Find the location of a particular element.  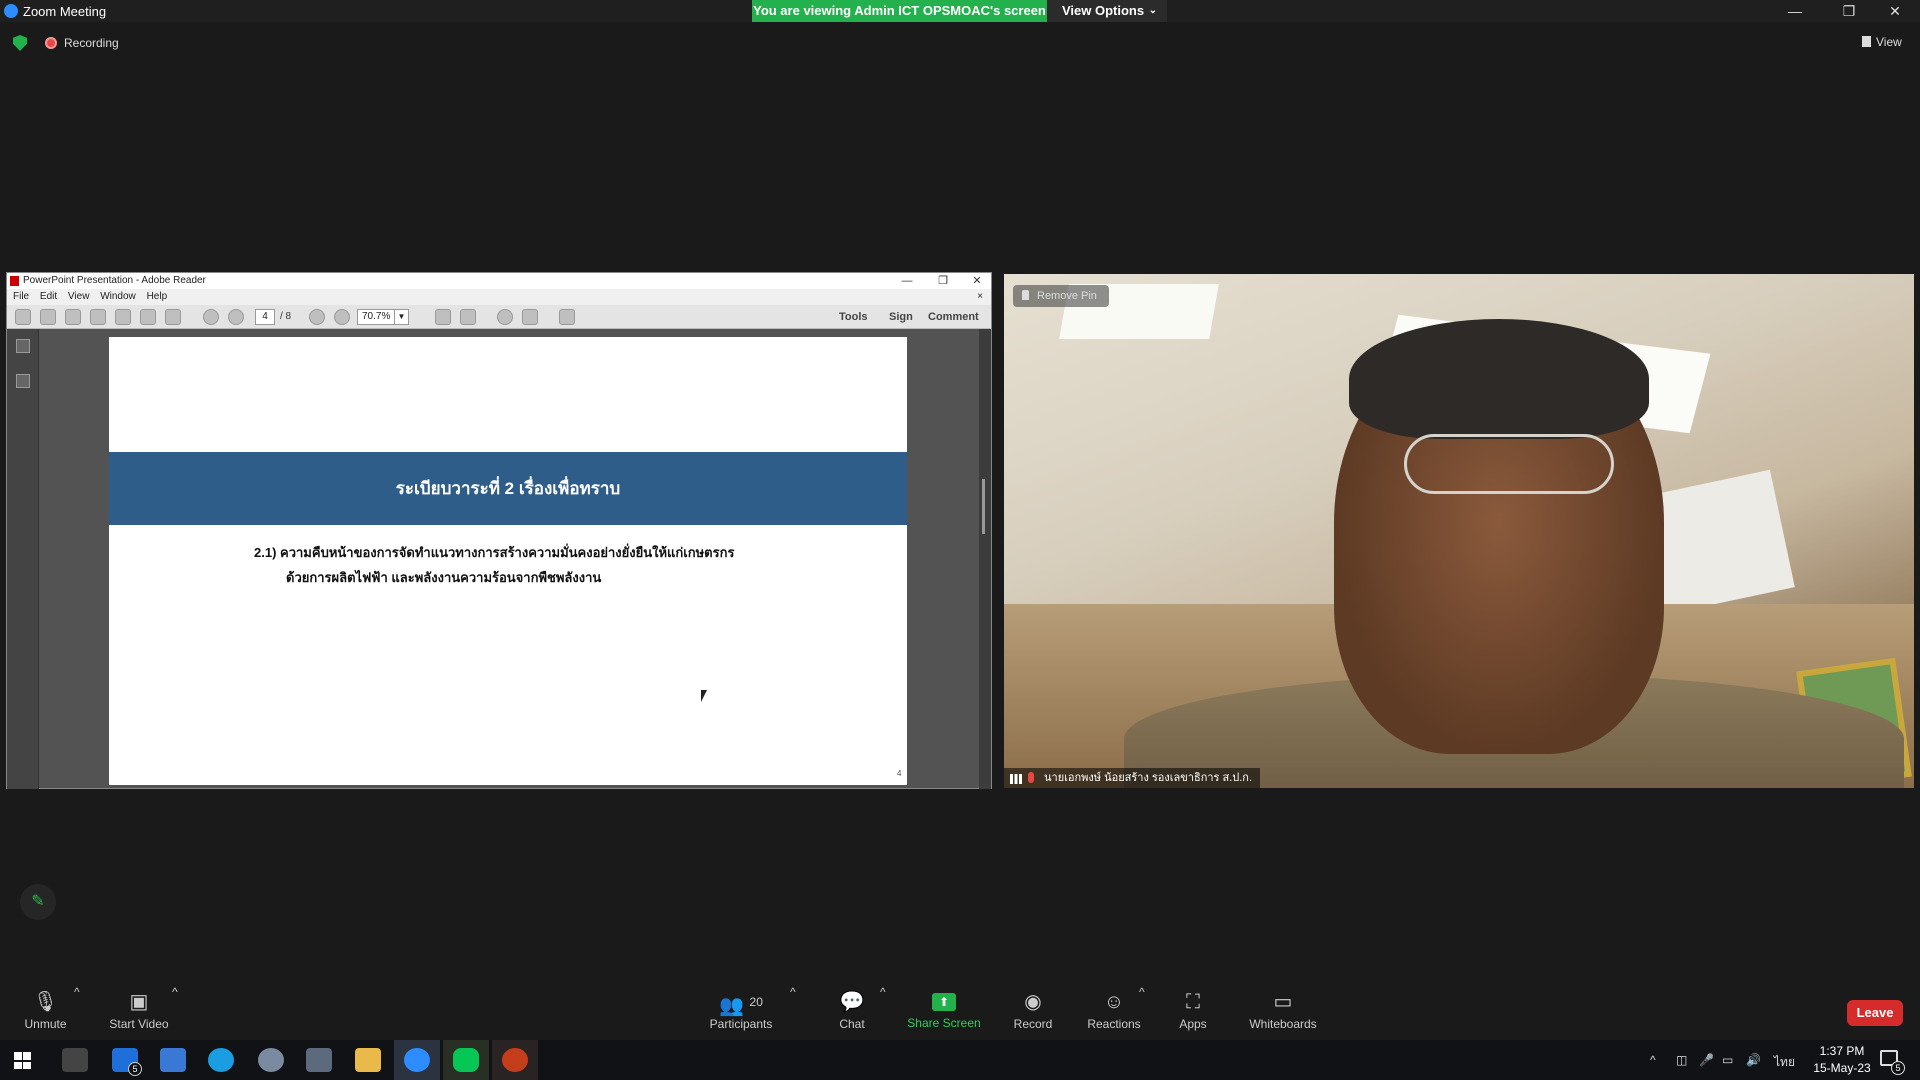

audio-options-chevron-icon: ^ is located at coordinates (77, 992).